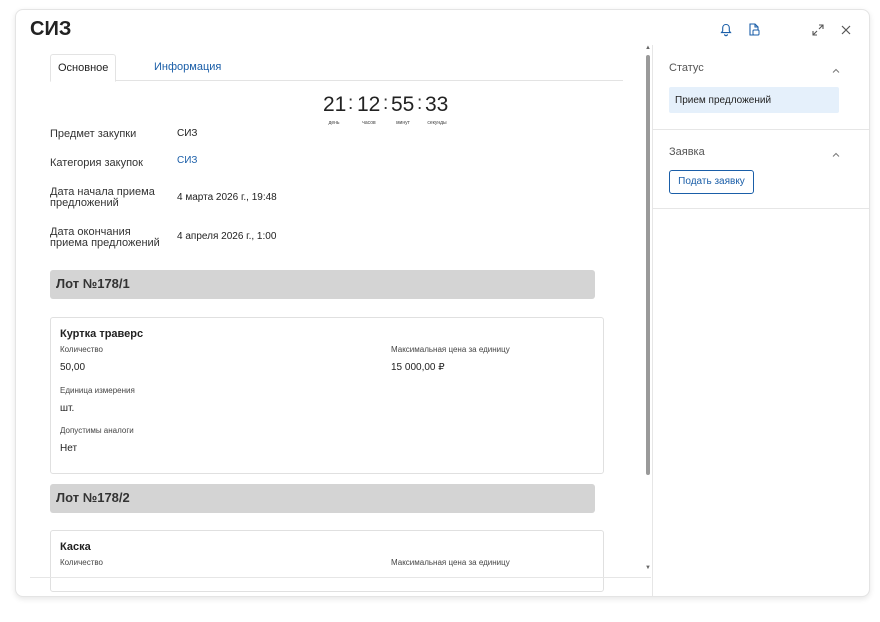  What do you see at coordinates (648, 265) in the screenshot?
I see `scrollbar-thumb` at bounding box center [648, 265].